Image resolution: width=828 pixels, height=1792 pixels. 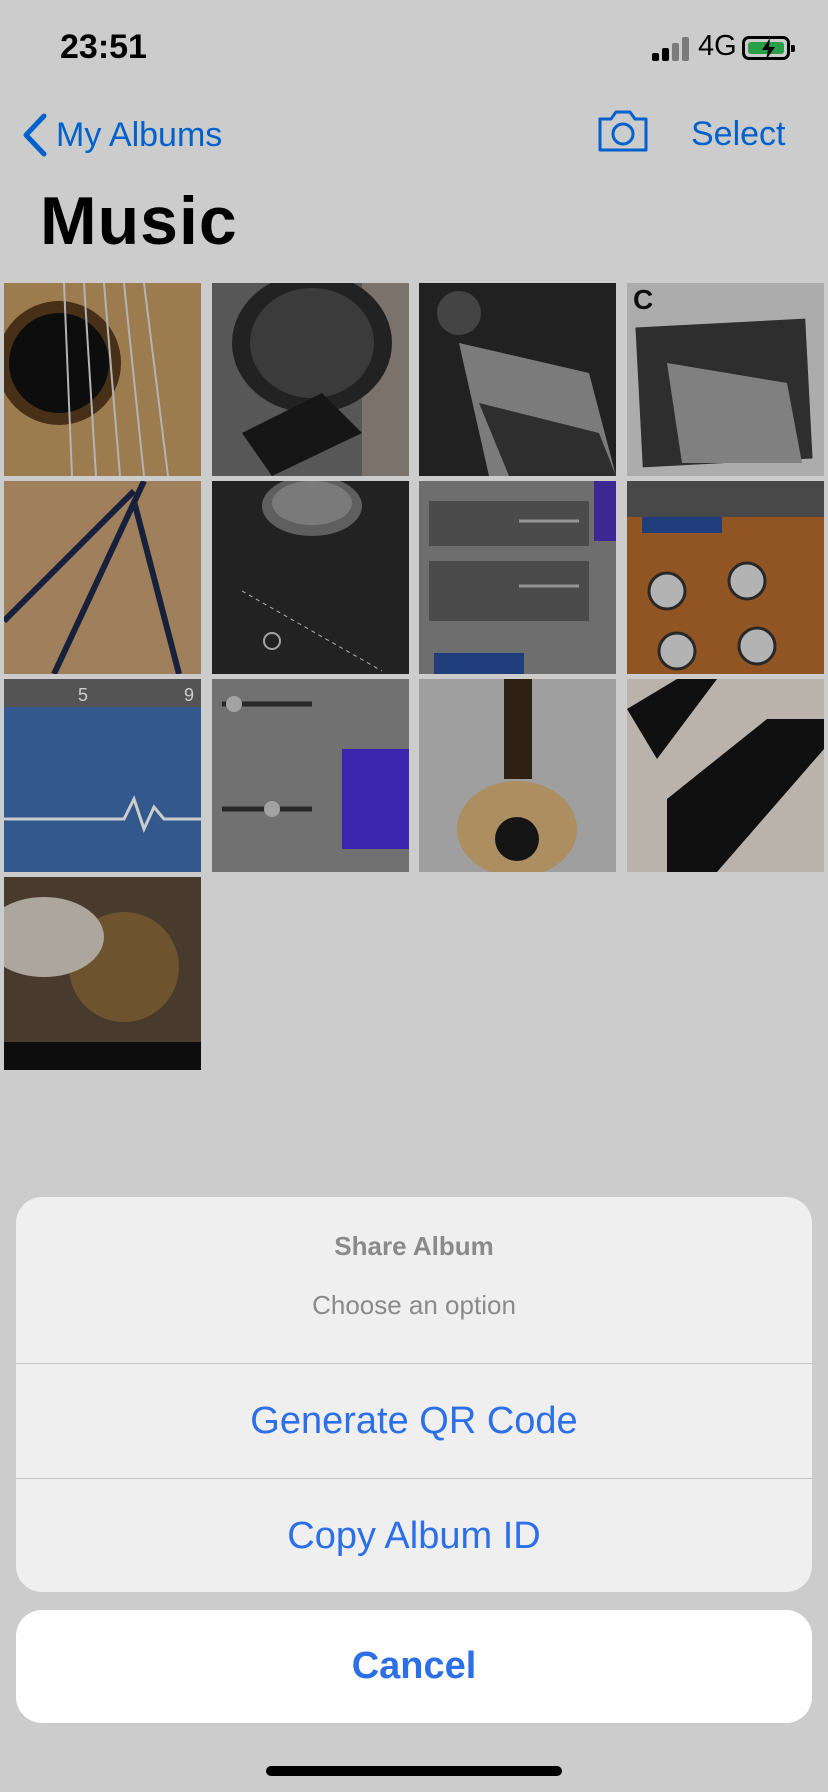 I want to click on action-sheet-header: Share Album Choose an option, so click(x=414, y=1280).